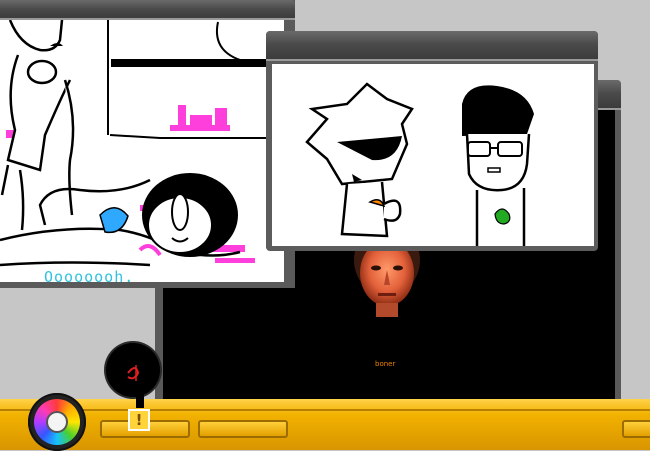 This screenshot has width=650, height=451. I want to click on taskbar-rule, so click(325, 410).